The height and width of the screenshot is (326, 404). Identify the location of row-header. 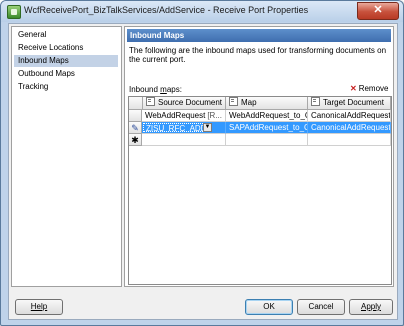
(135, 116).